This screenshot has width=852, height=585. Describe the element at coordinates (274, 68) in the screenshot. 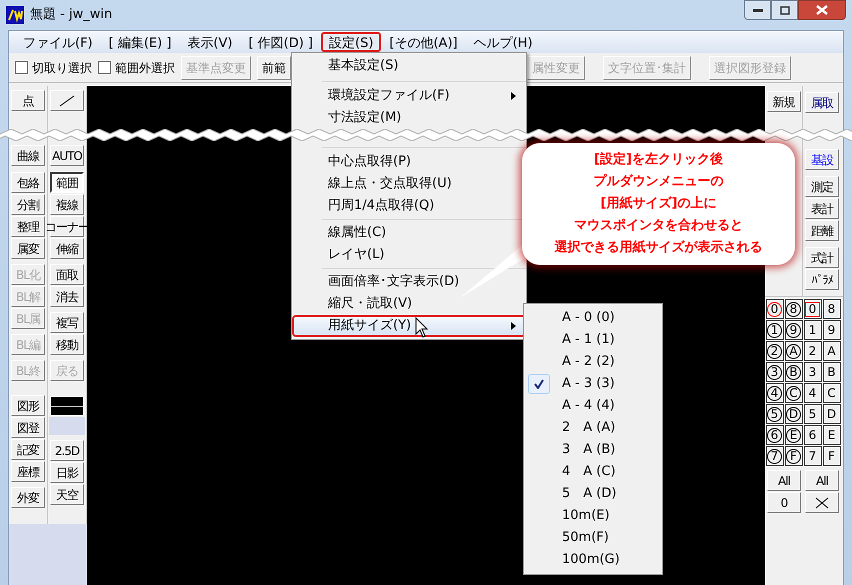

I see `toolbar-button: 前範` at that location.